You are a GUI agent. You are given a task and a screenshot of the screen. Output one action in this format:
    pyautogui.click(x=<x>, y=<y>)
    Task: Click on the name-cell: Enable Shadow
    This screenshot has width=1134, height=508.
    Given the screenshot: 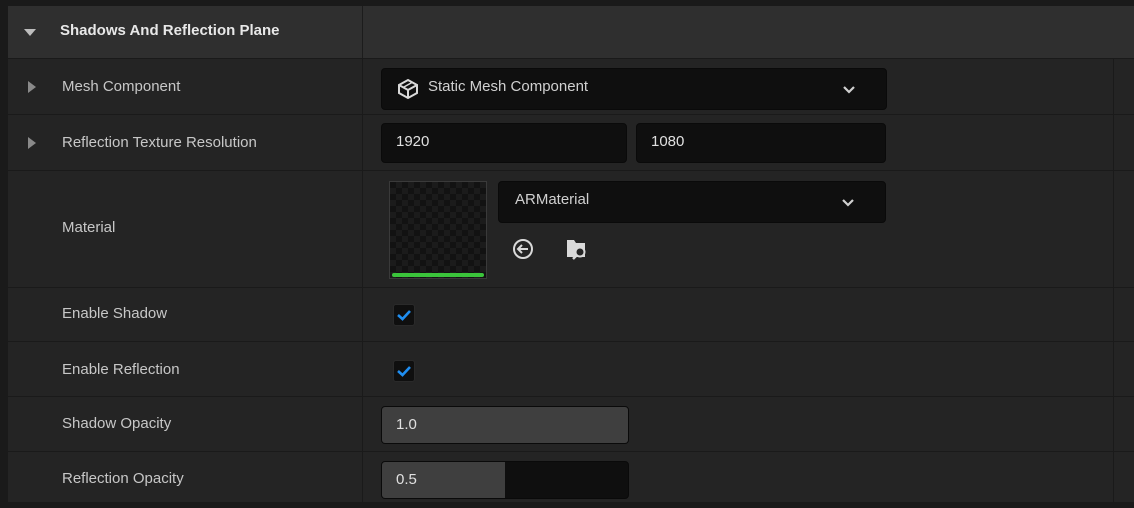 What is the action you would take?
    pyautogui.click(x=185, y=314)
    